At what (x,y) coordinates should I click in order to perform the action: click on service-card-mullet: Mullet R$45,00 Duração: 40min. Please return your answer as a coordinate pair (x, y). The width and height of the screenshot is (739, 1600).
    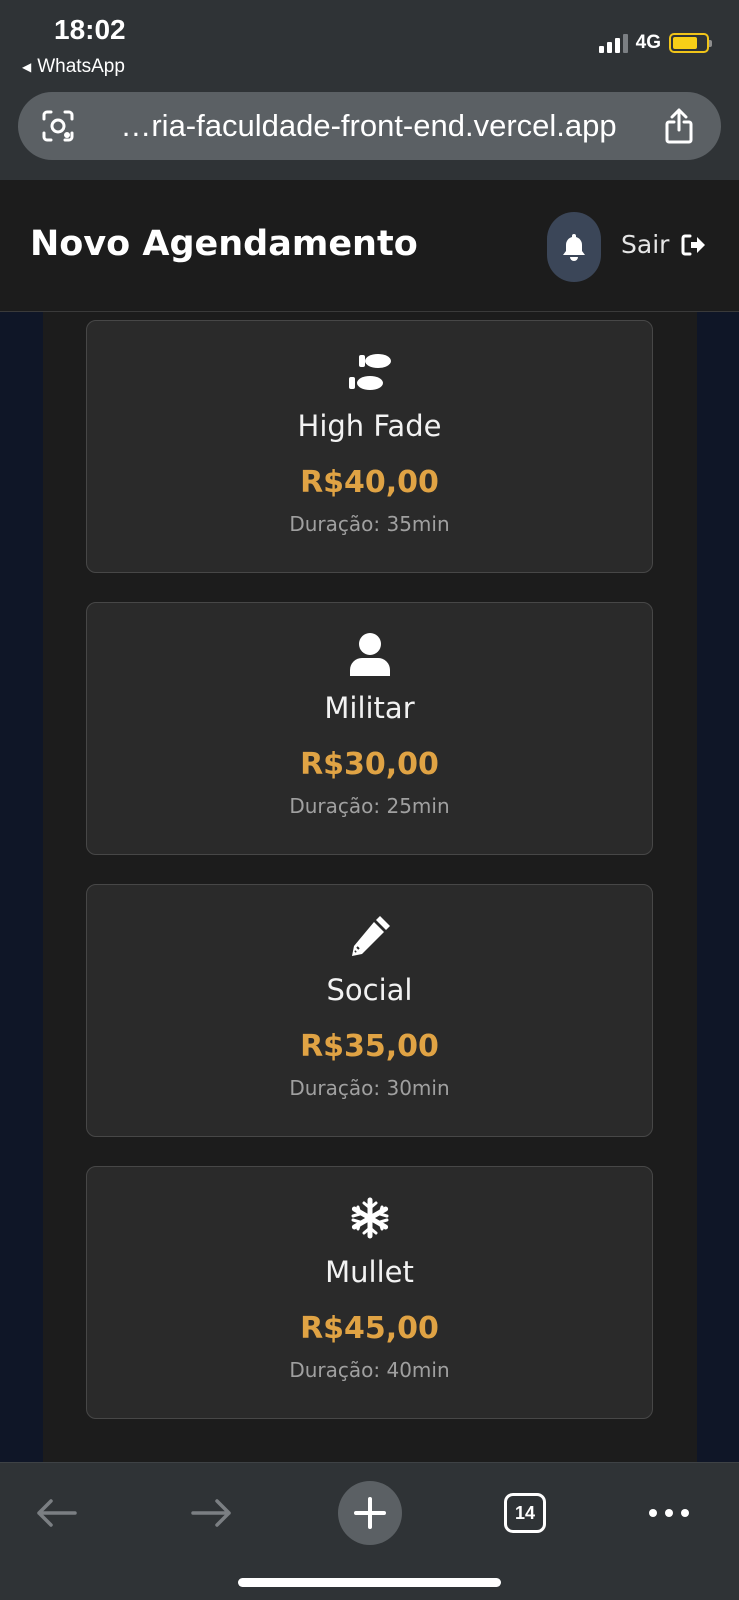
    Looking at the image, I should click on (369, 1292).